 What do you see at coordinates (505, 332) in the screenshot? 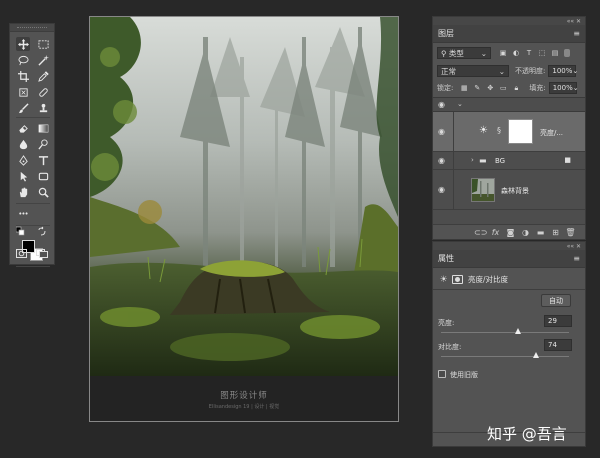
I see `brightness-track` at bounding box center [505, 332].